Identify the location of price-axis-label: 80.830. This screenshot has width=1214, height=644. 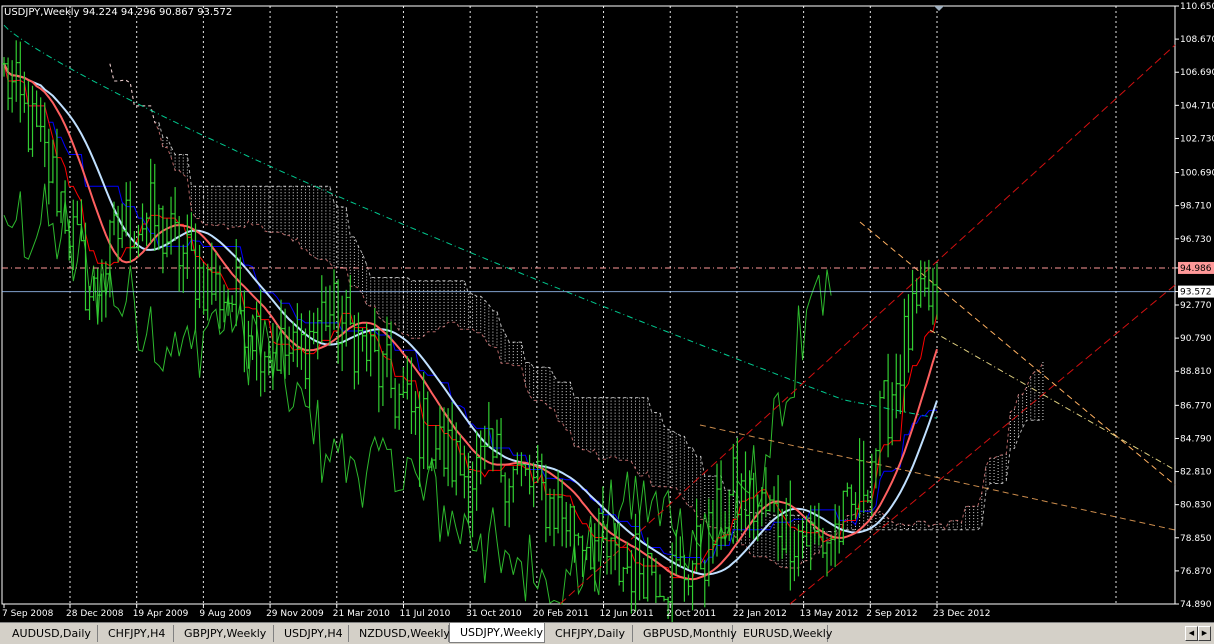
(1196, 506).